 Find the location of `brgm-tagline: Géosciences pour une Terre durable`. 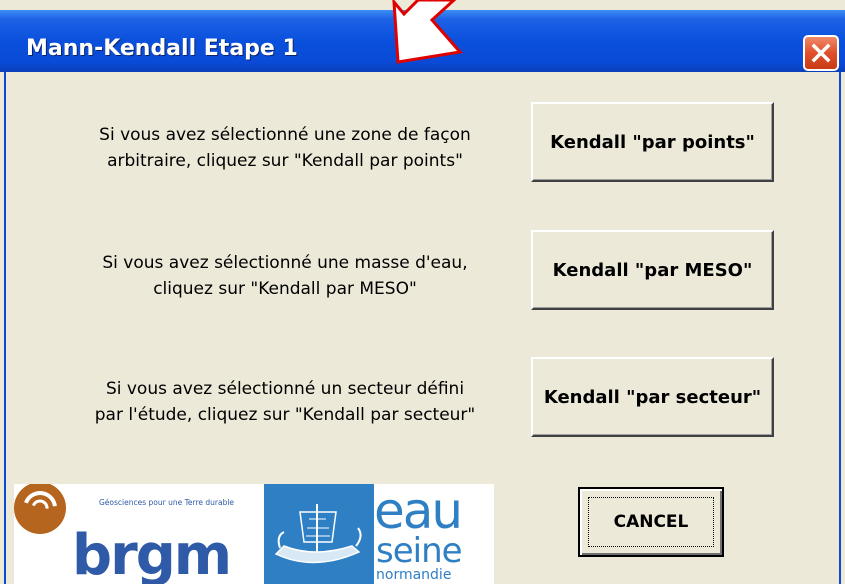

brgm-tagline: Géosciences pour une Terre durable is located at coordinates (166, 502).